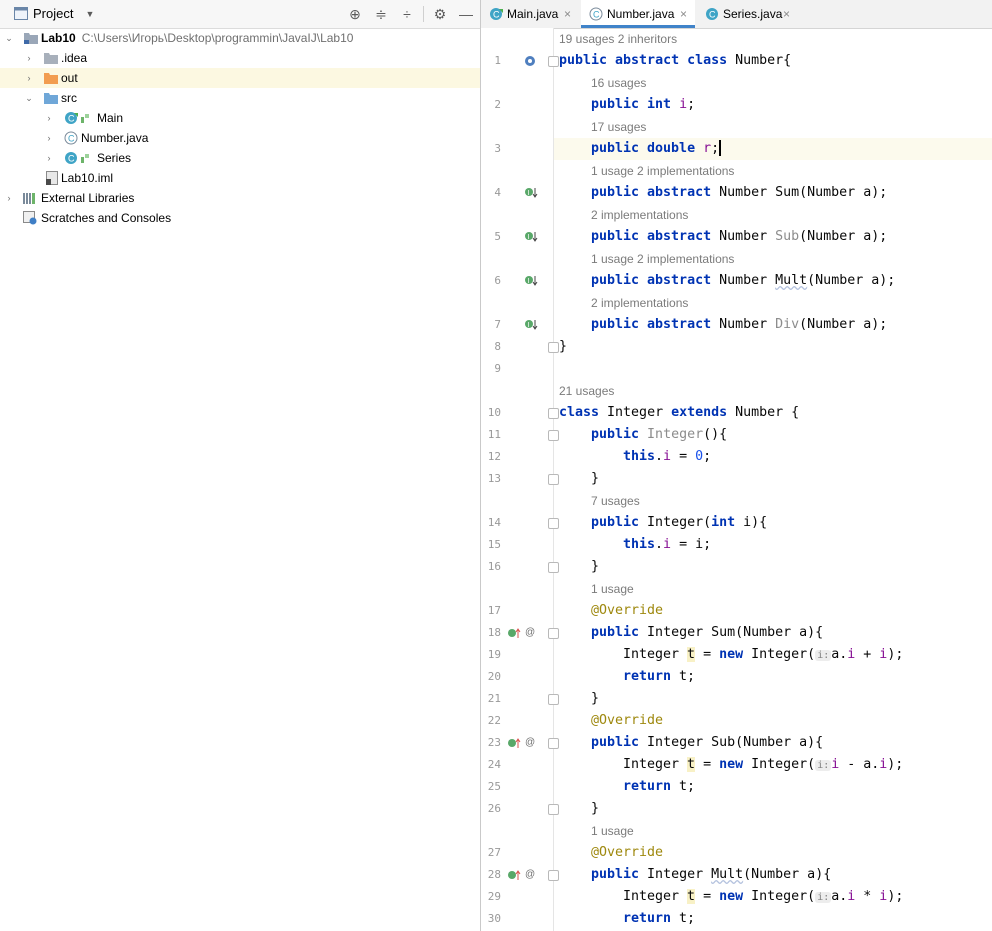  What do you see at coordinates (494, 808) in the screenshot?
I see `line-number: 26` at bounding box center [494, 808].